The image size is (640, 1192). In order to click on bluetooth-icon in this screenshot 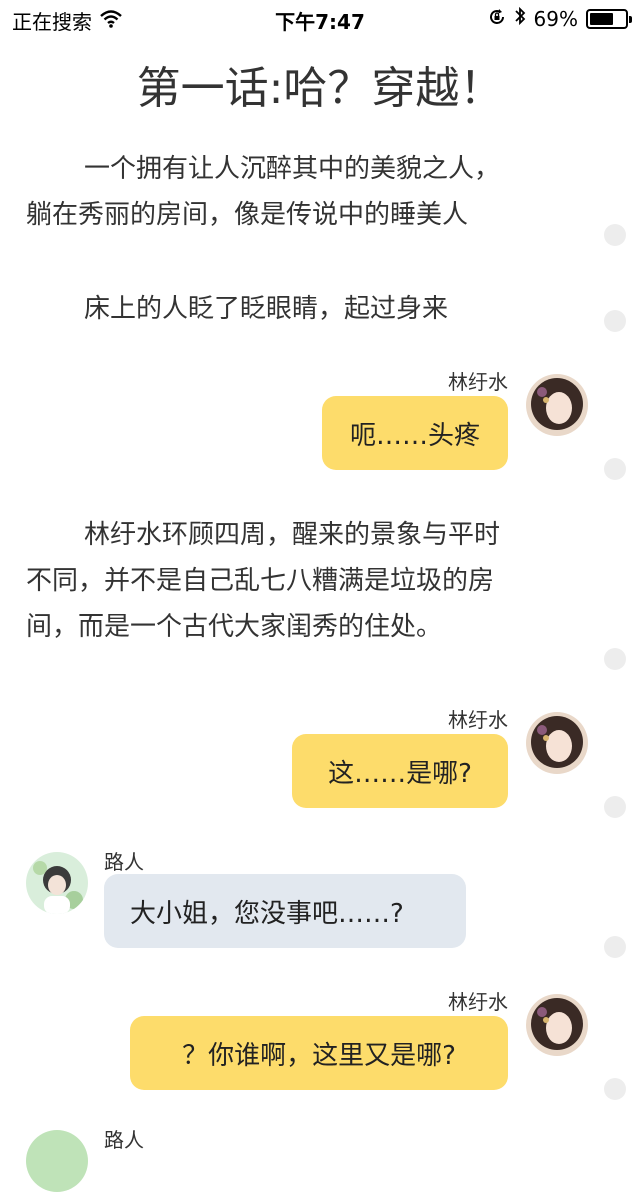, I will do `click(520, 18)`.